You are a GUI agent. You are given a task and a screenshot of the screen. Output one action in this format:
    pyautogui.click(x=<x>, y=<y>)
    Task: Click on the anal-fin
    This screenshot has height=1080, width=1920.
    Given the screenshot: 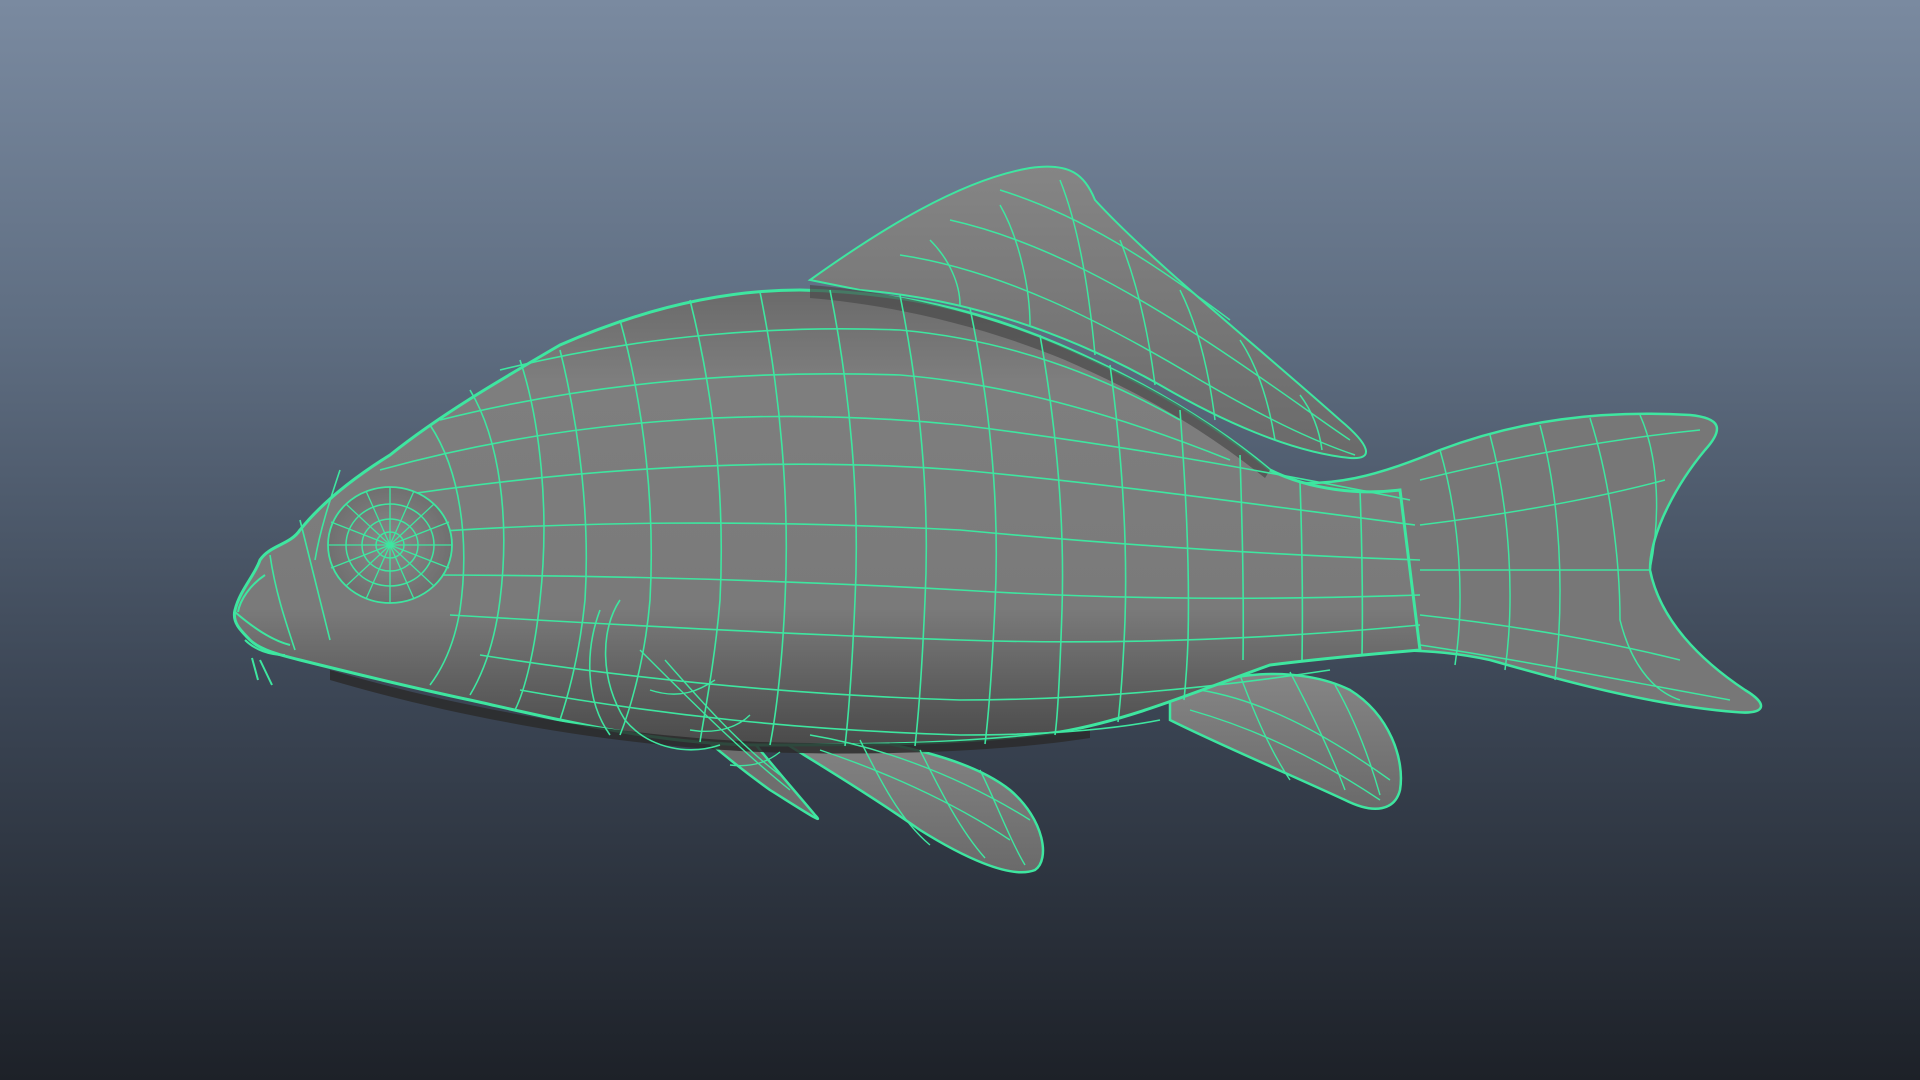 What is the action you would take?
    pyautogui.click(x=1285, y=741)
    